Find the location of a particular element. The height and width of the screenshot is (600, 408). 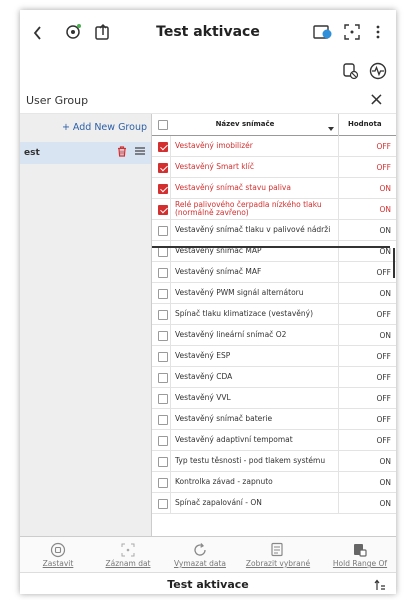

clear-data-button: Vymazat data is located at coordinates (200, 555).